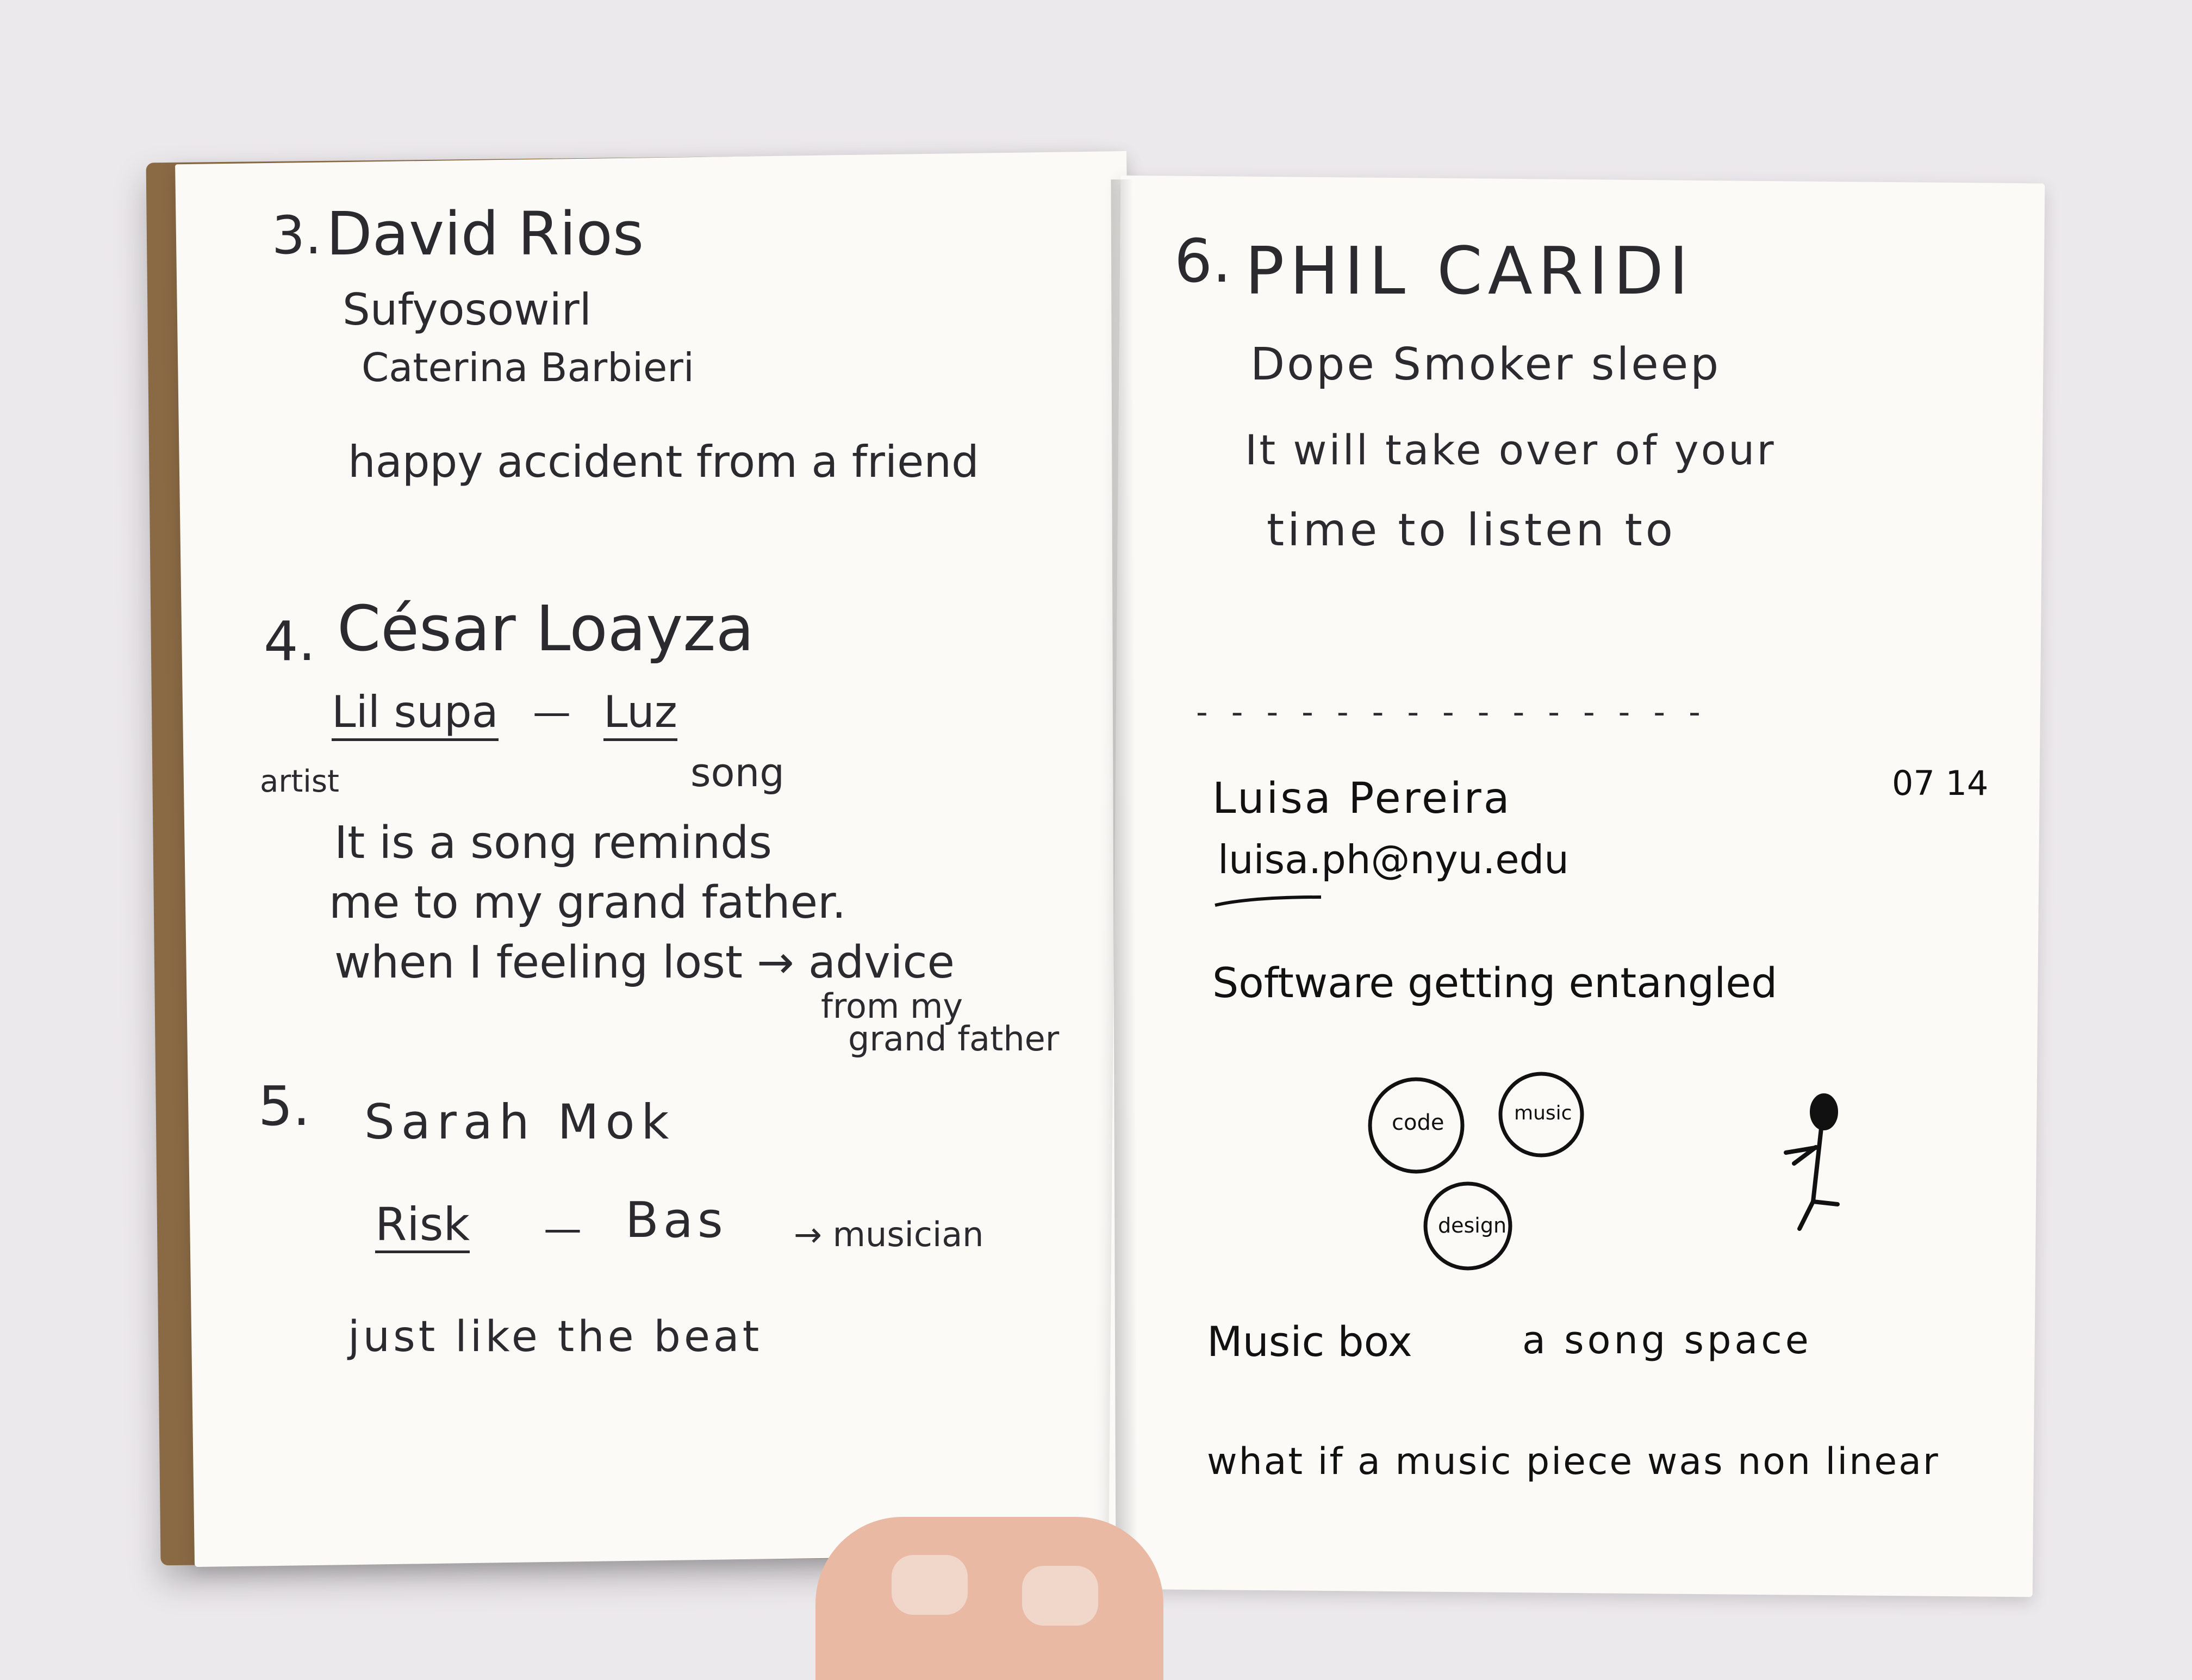 The width and height of the screenshot is (2192, 1680). I want to click on hand, so click(989, 1598).